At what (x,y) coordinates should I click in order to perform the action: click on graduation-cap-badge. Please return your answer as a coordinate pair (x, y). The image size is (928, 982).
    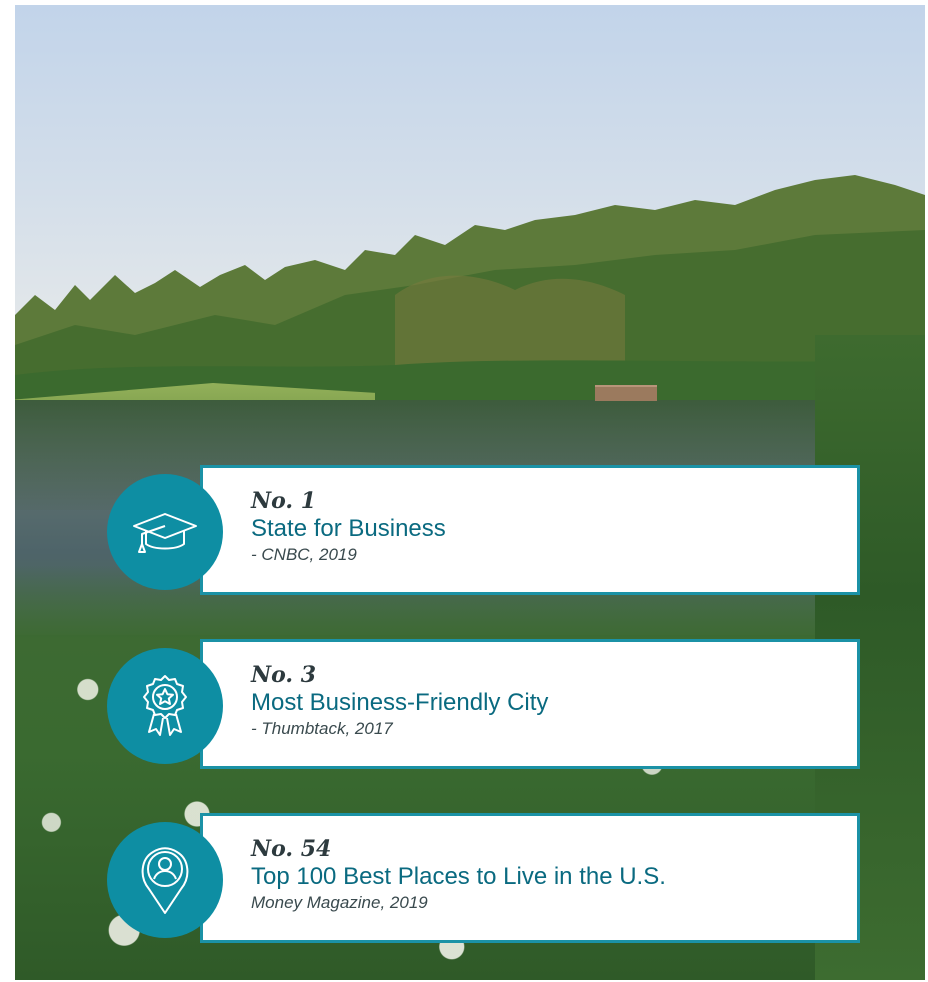
    Looking at the image, I should click on (165, 532).